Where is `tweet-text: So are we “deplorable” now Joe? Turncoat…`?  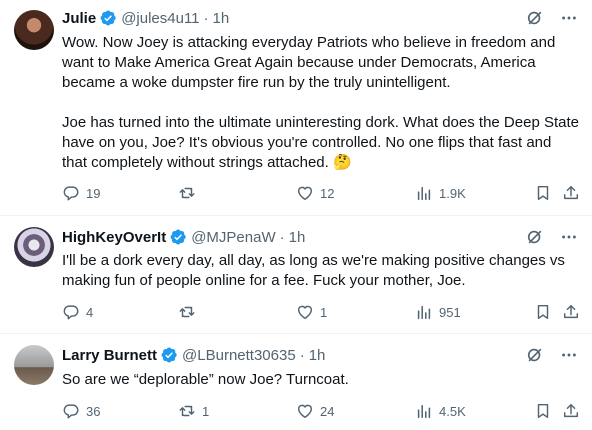
tweet-text: So are we “deplorable” now Joe? Turncoat… is located at coordinates (321, 380).